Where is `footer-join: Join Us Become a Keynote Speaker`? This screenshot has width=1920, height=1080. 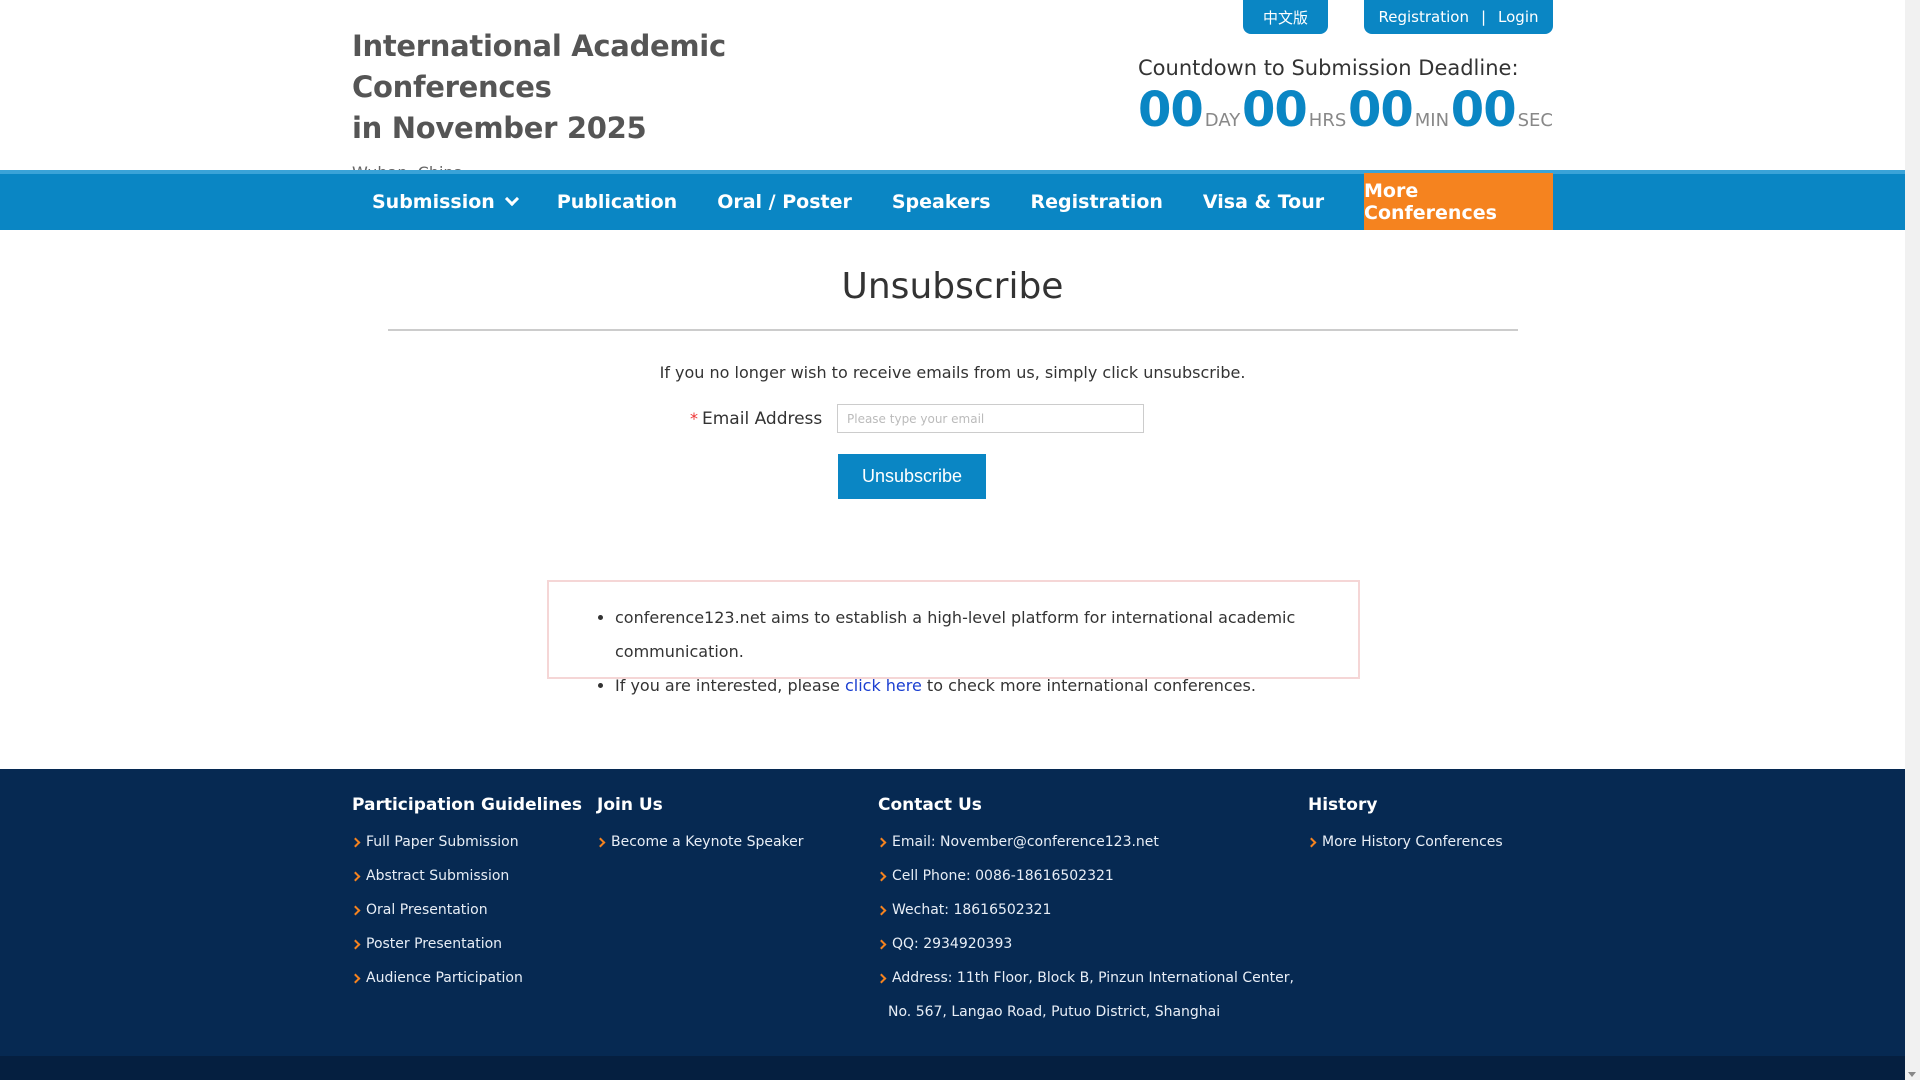
footer-join: Join Us Become a Keynote Speaker is located at coordinates (700, 827).